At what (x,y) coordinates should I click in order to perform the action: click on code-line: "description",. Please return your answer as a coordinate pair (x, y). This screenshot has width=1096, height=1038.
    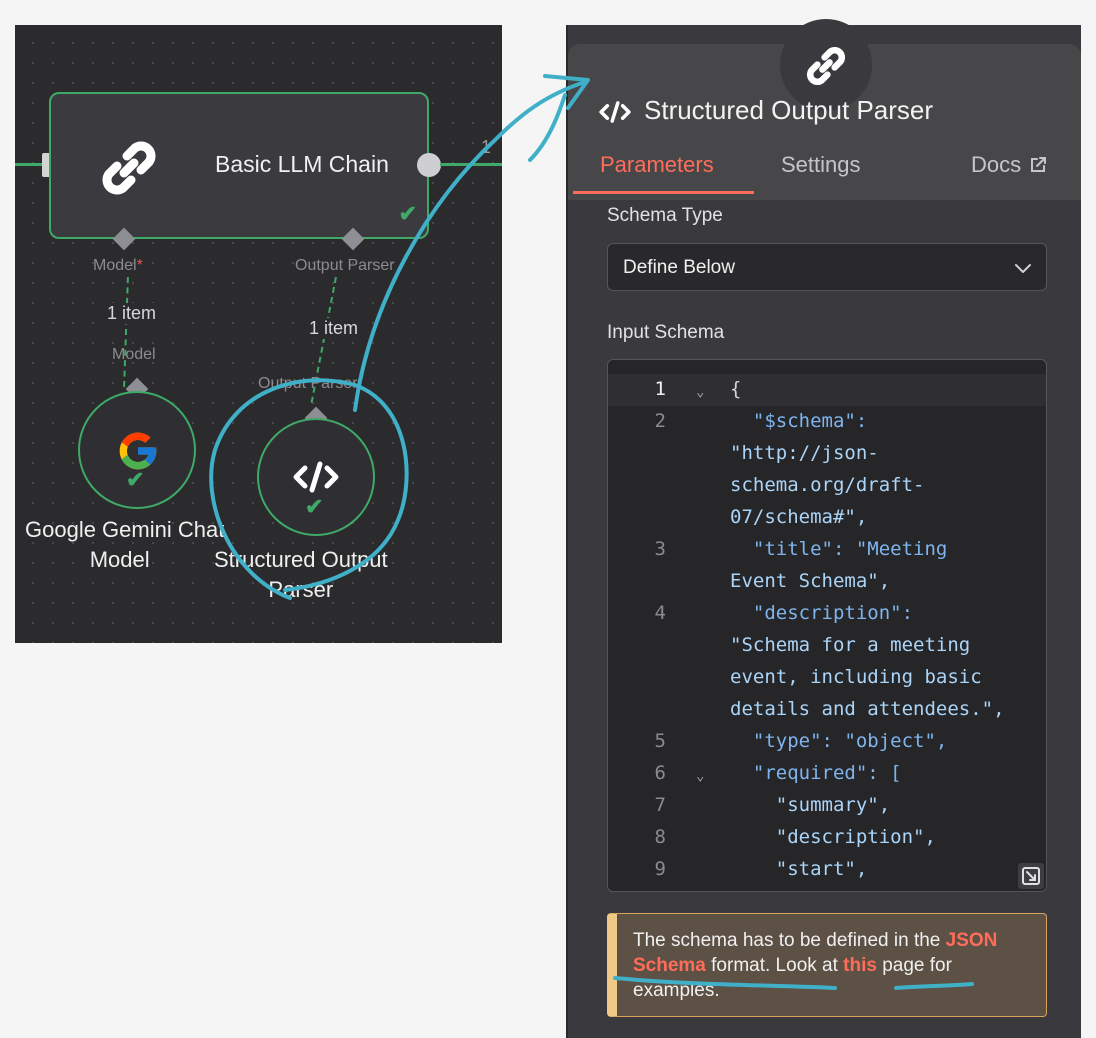
    Looking at the image, I should click on (833, 837).